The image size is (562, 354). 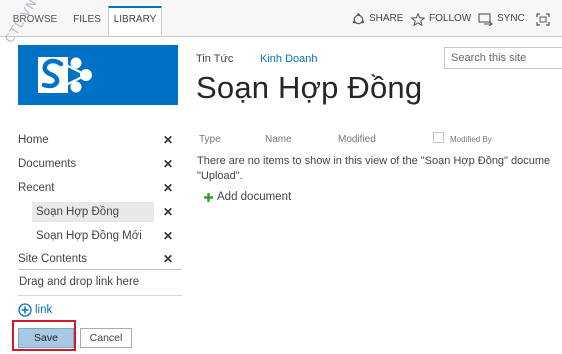 I want to click on search-box, so click(x=503, y=58).